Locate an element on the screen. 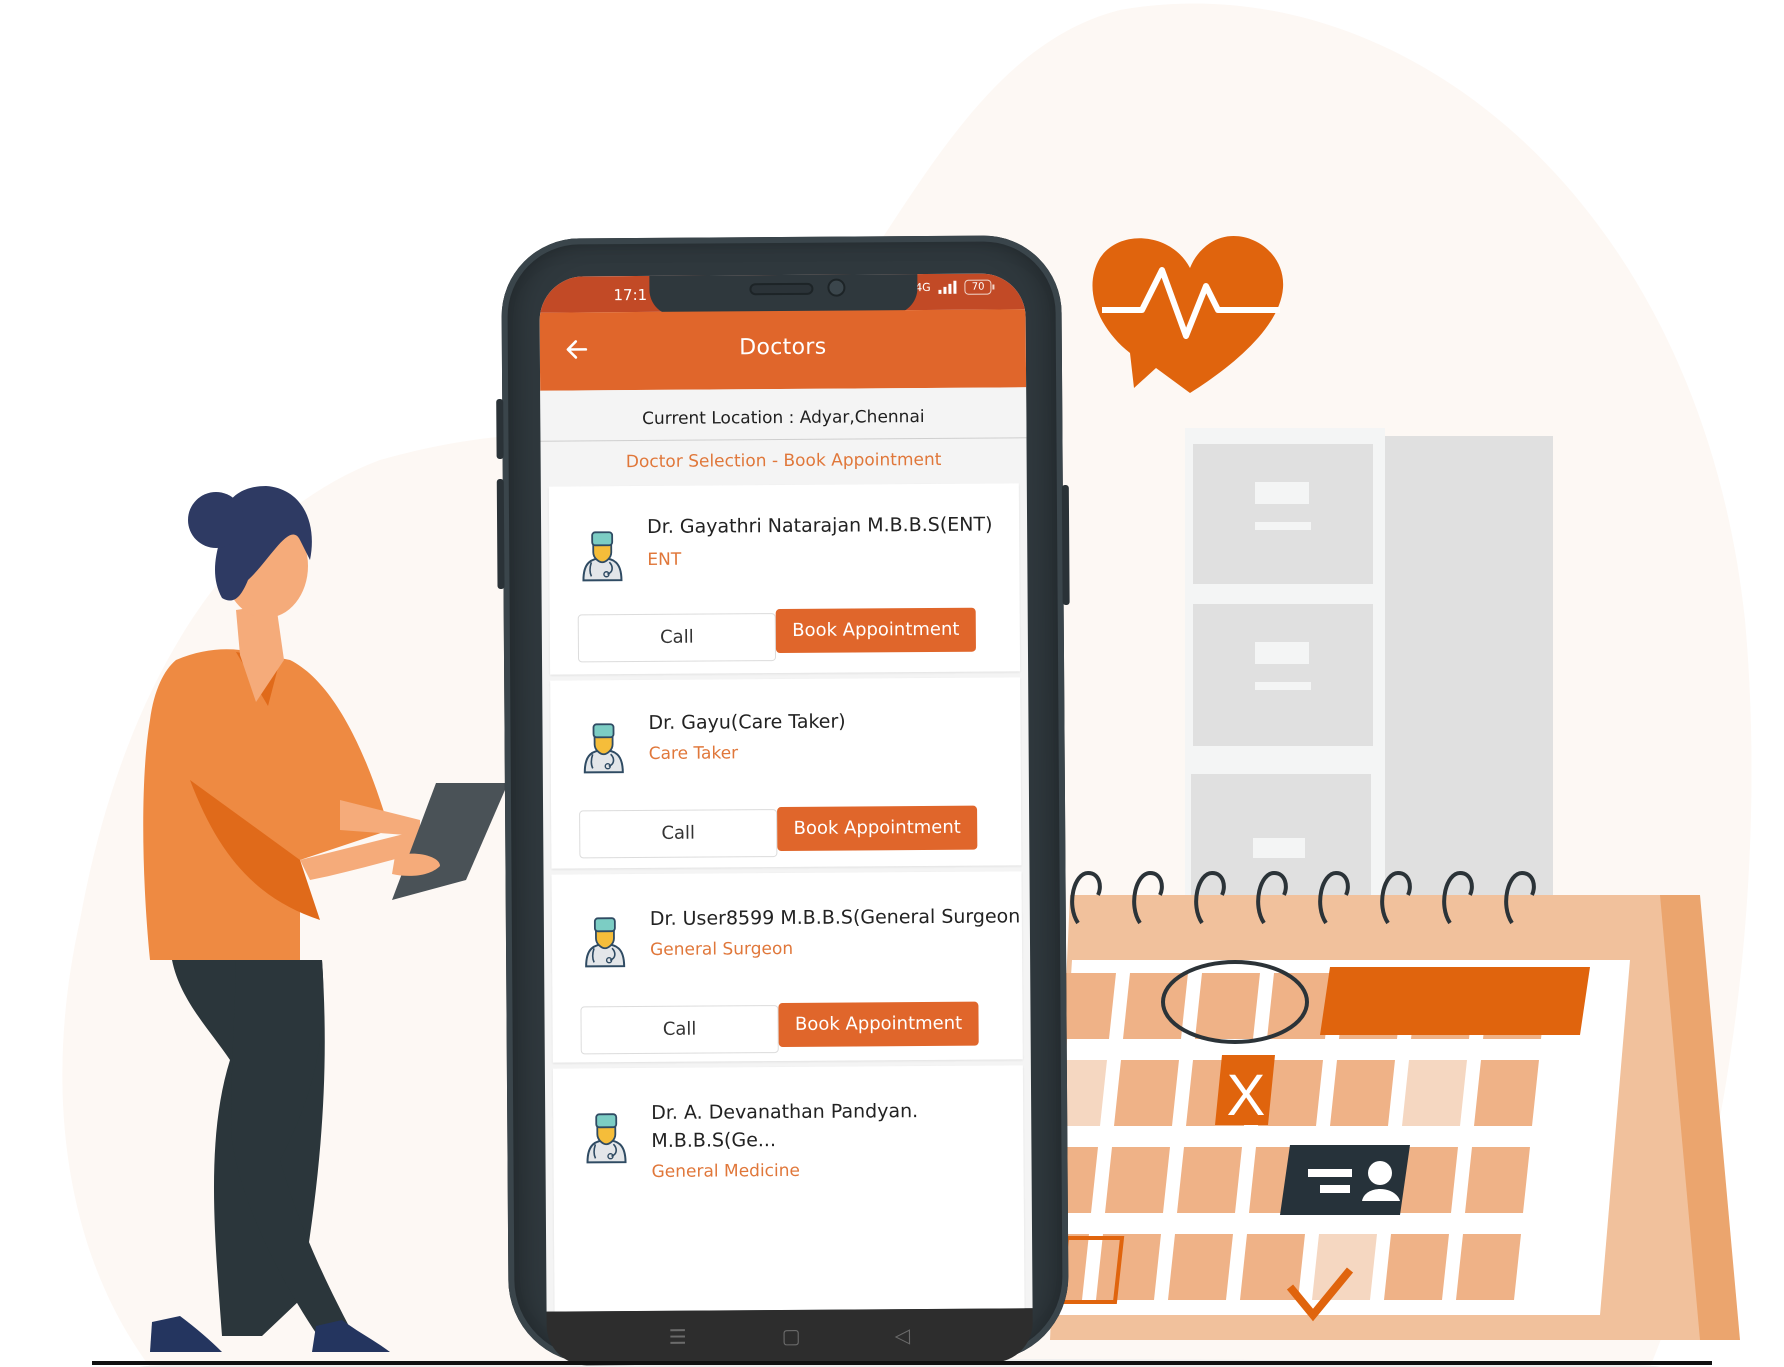 The width and height of the screenshot is (1784, 1367). battery-level: 70 is located at coordinates (978, 287).